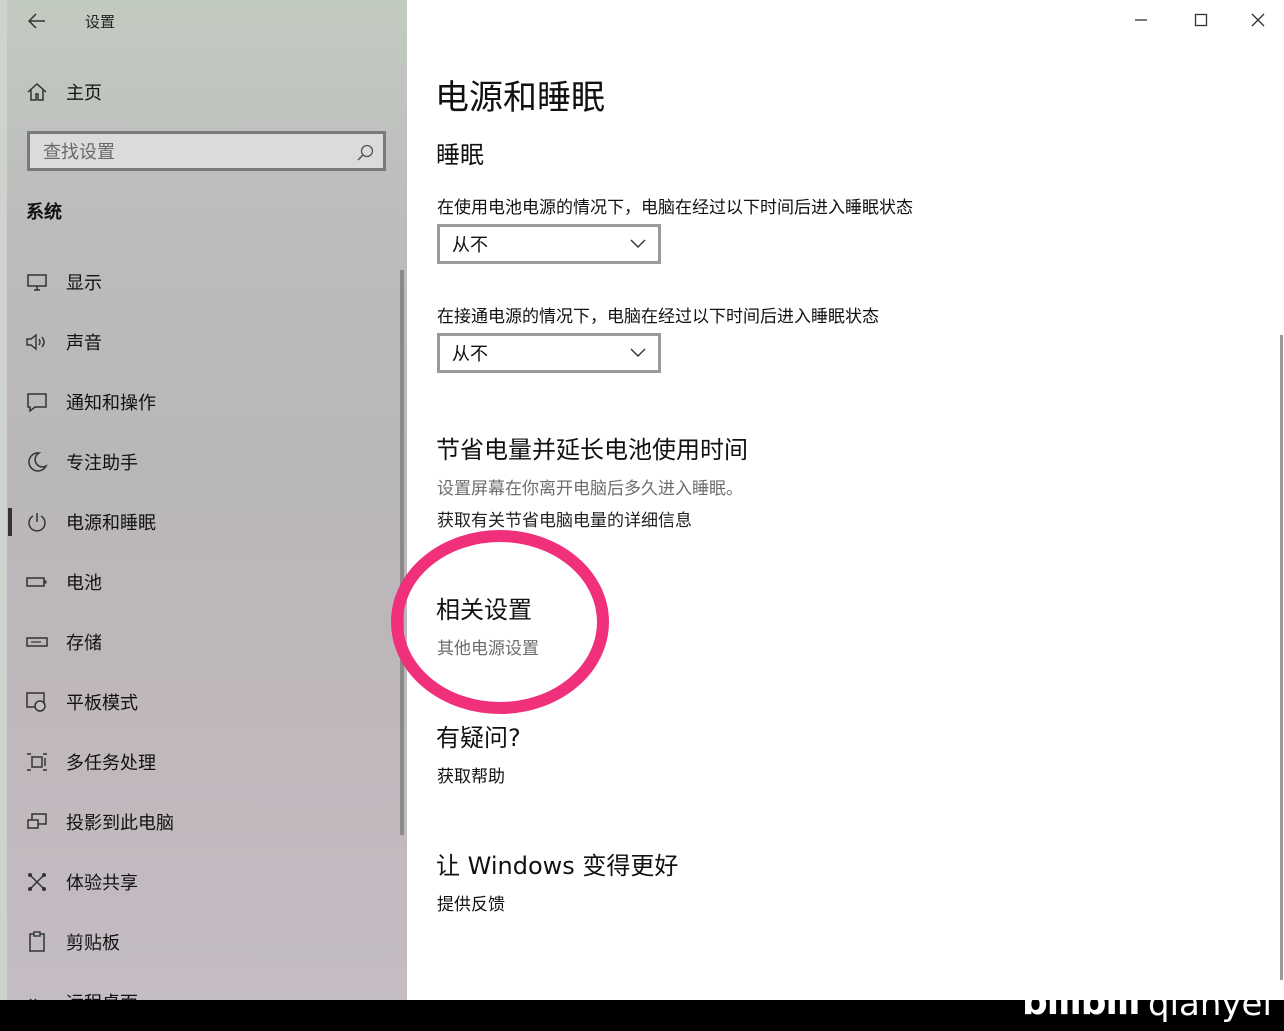  I want to click on sidebar-item-remote-desktop: 远程桌面, so click(200, 987).